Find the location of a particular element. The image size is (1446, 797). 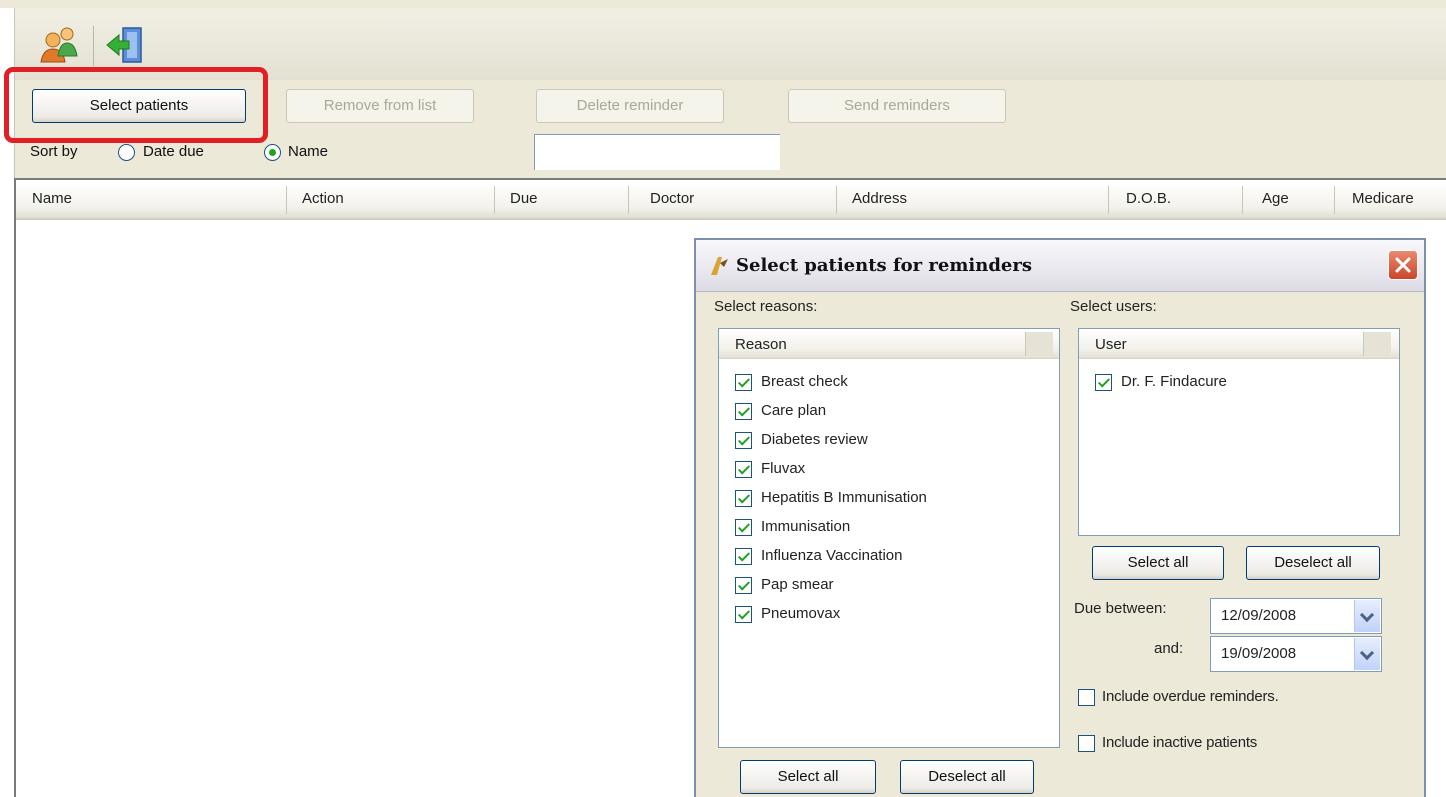

dialog-title-bar: Select patients for reminders is located at coordinates (1060, 266).